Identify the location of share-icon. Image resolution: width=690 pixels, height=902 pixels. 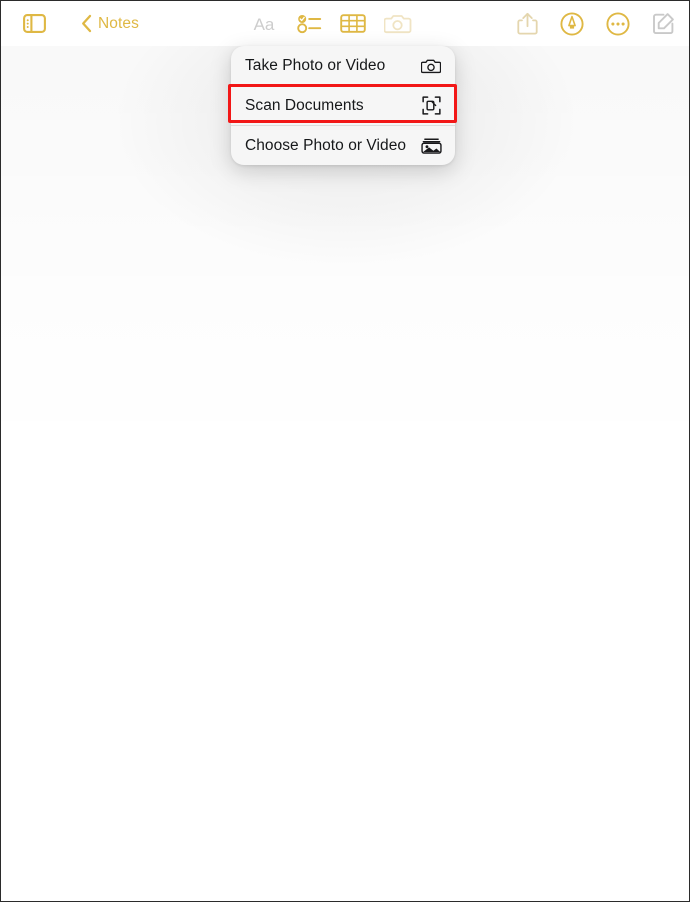
(527, 23).